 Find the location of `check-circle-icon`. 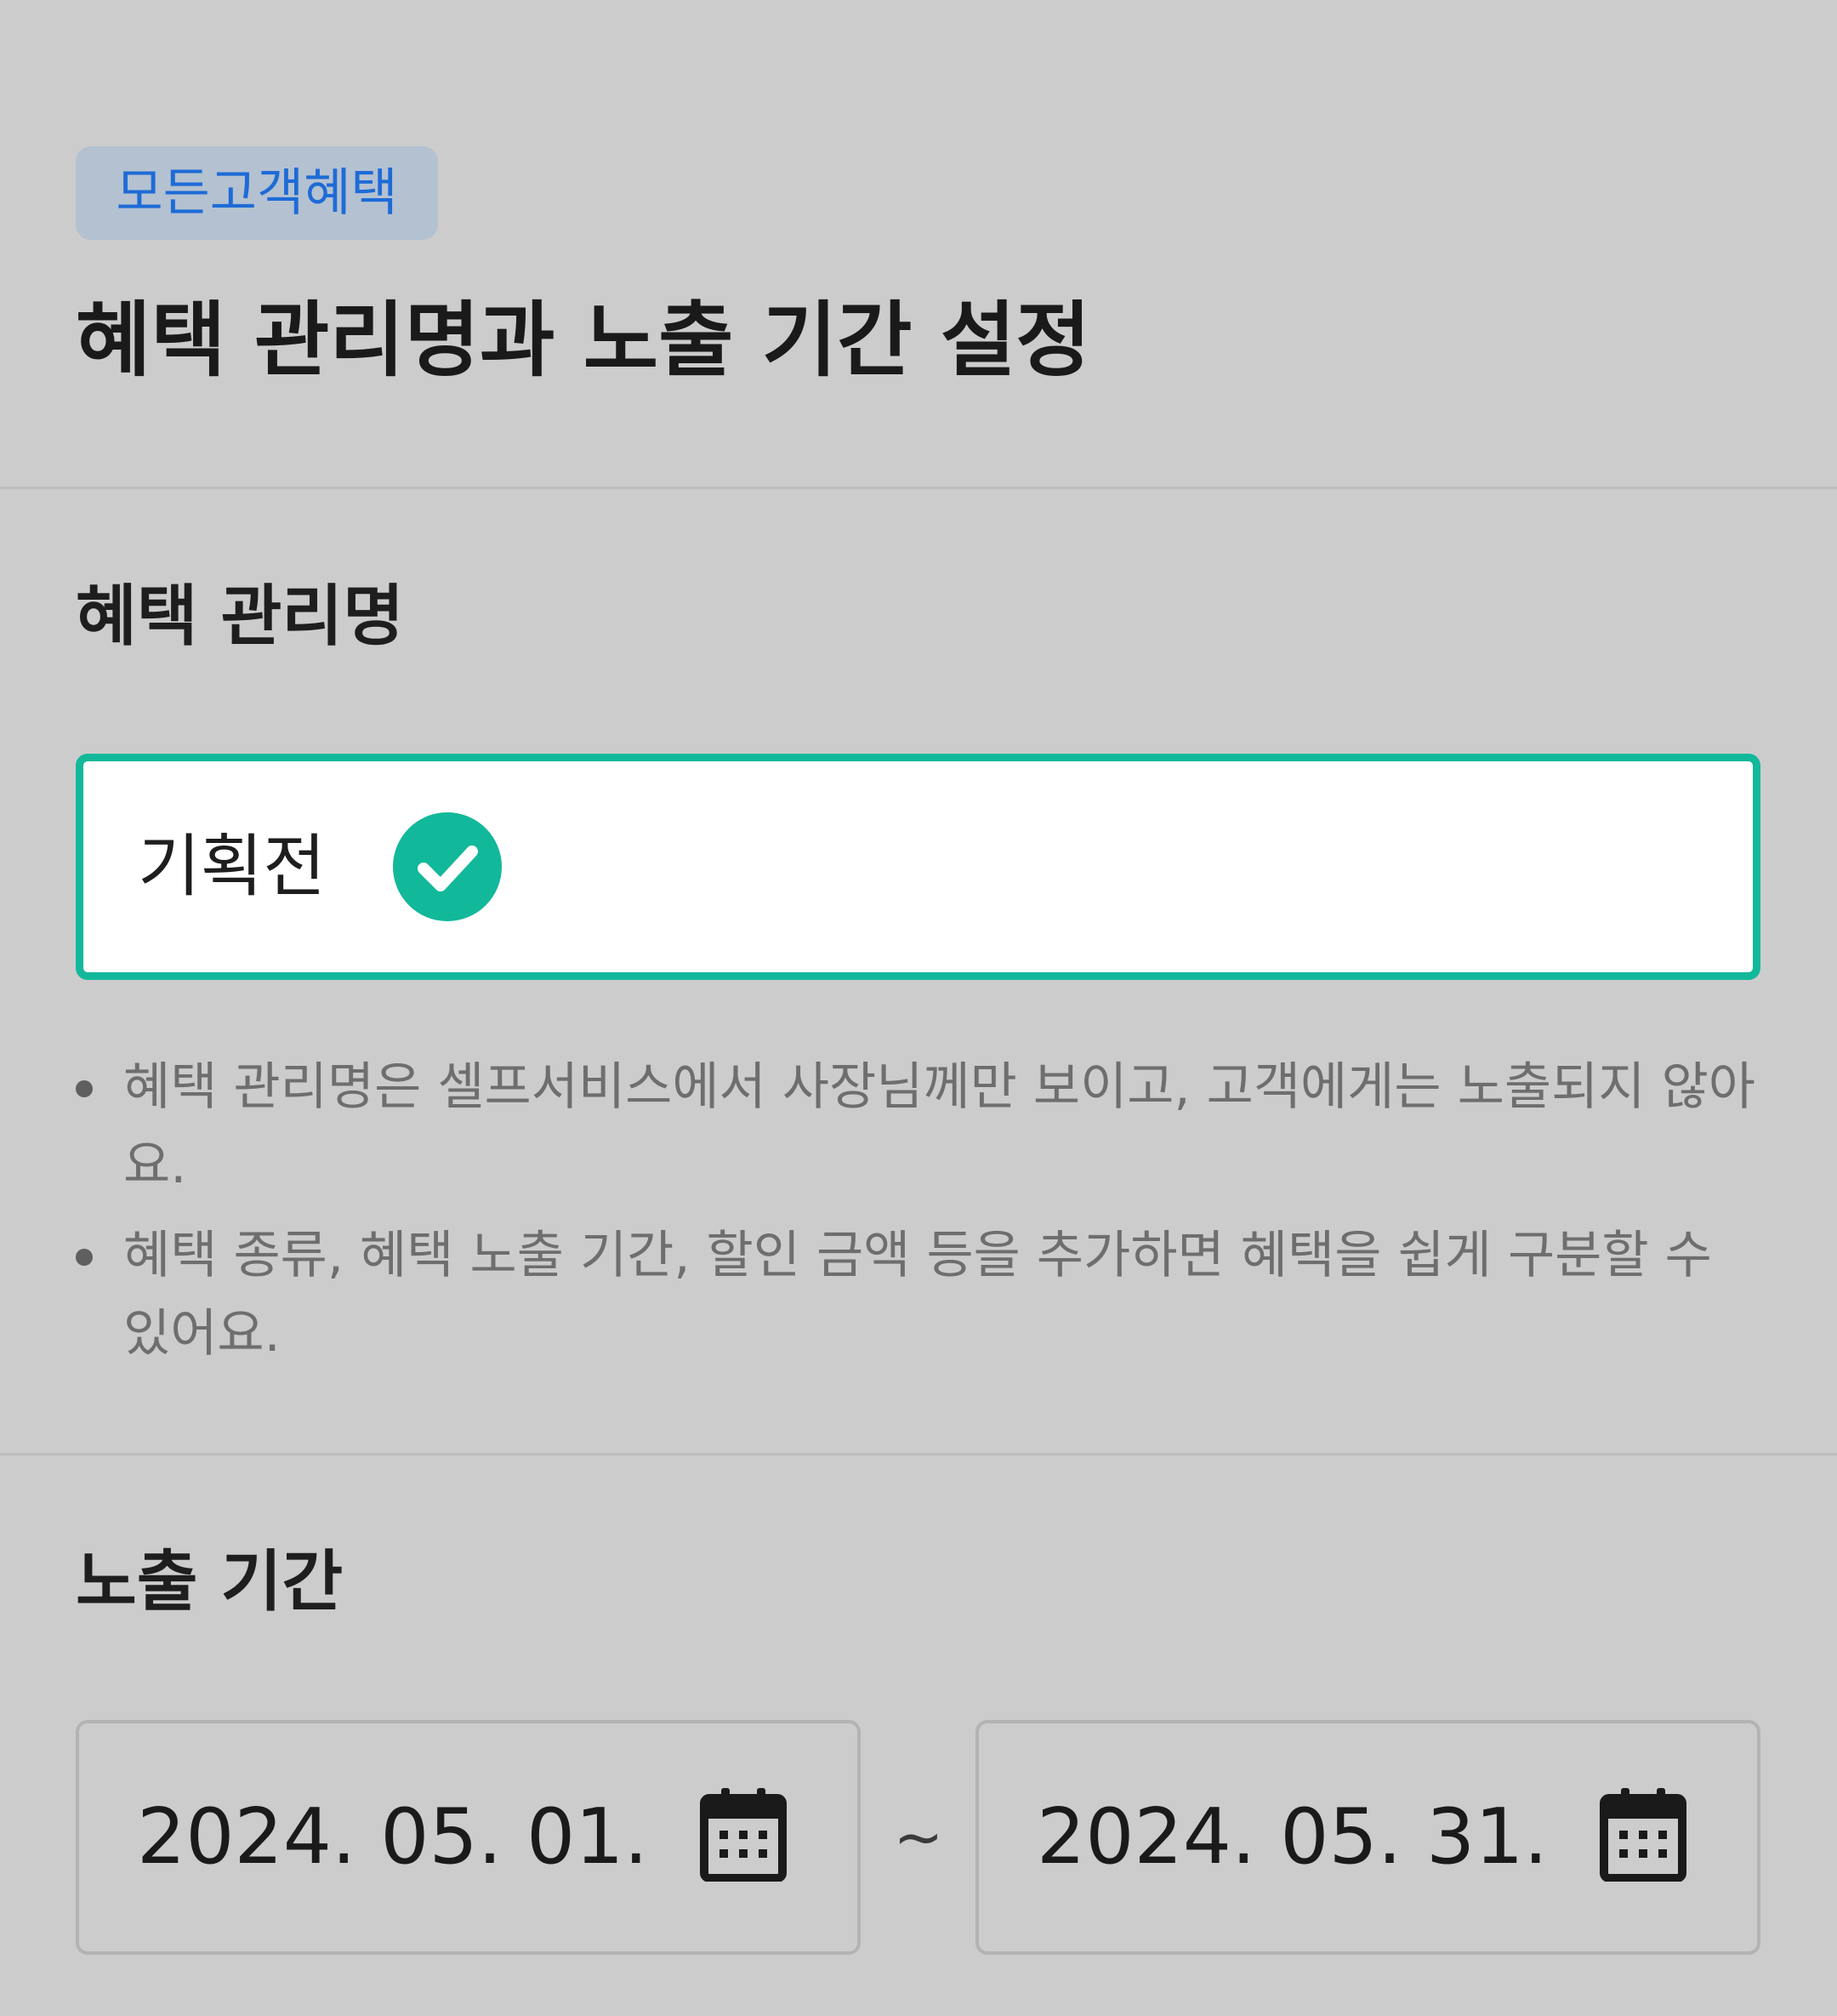

check-circle-icon is located at coordinates (447, 866).